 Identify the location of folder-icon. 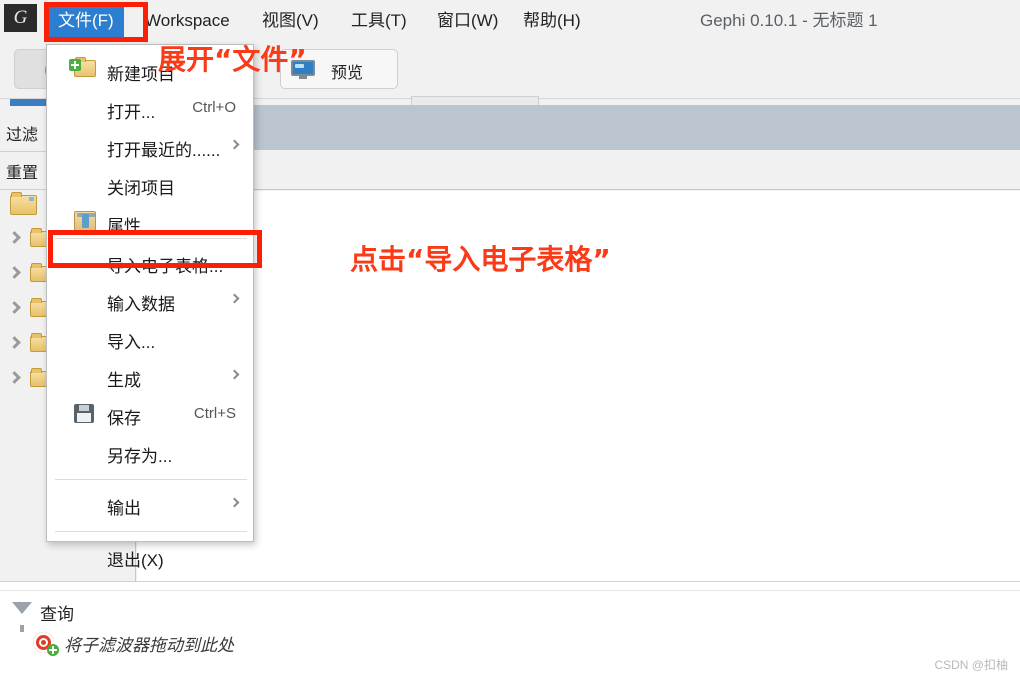
(23, 203).